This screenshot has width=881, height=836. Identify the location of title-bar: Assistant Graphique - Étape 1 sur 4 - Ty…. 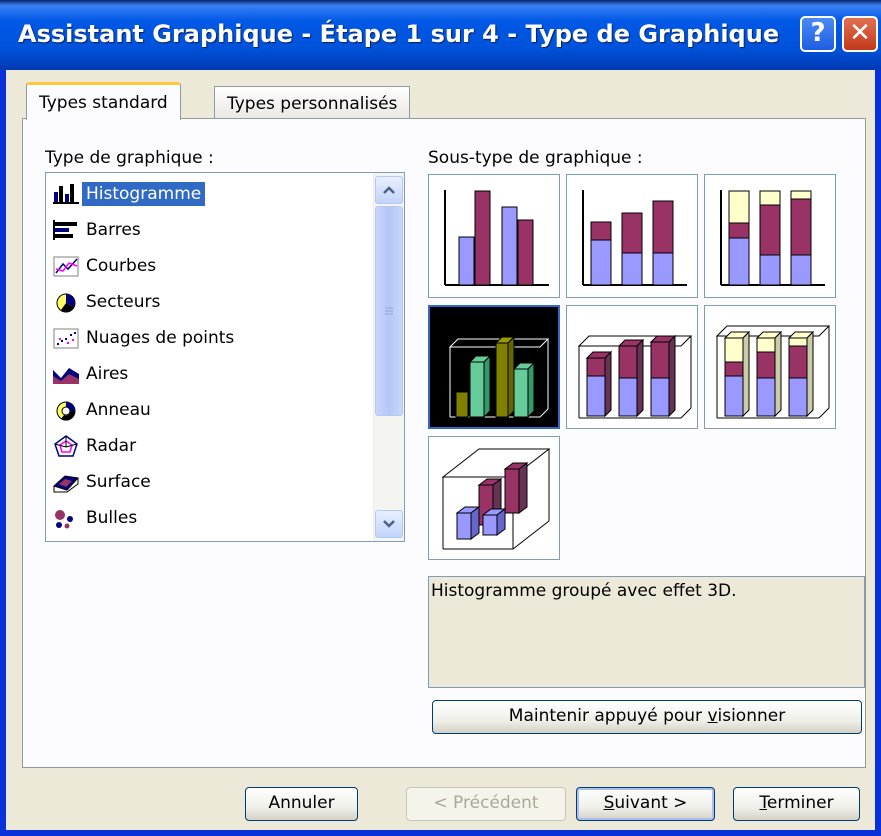
(440, 35).